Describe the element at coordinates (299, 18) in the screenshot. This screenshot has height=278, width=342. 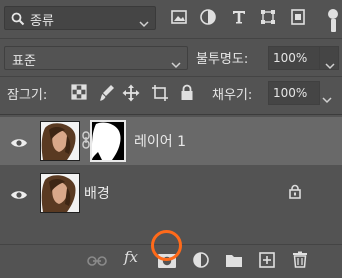
I see `smart-object-filter-icon` at that location.